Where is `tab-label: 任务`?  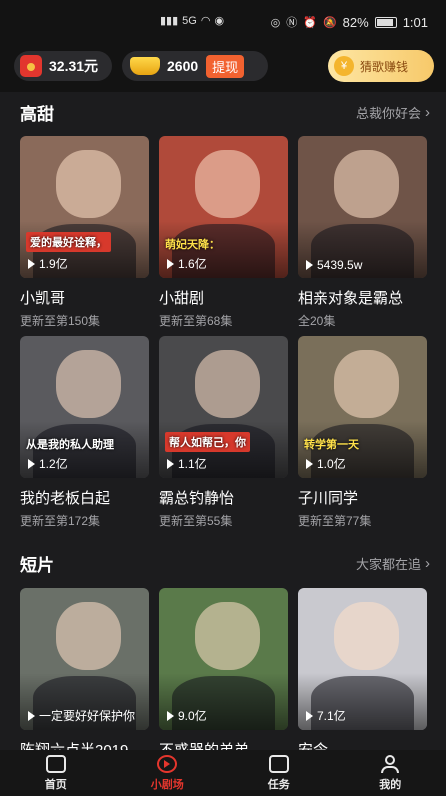 tab-label: 任务 is located at coordinates (278, 784).